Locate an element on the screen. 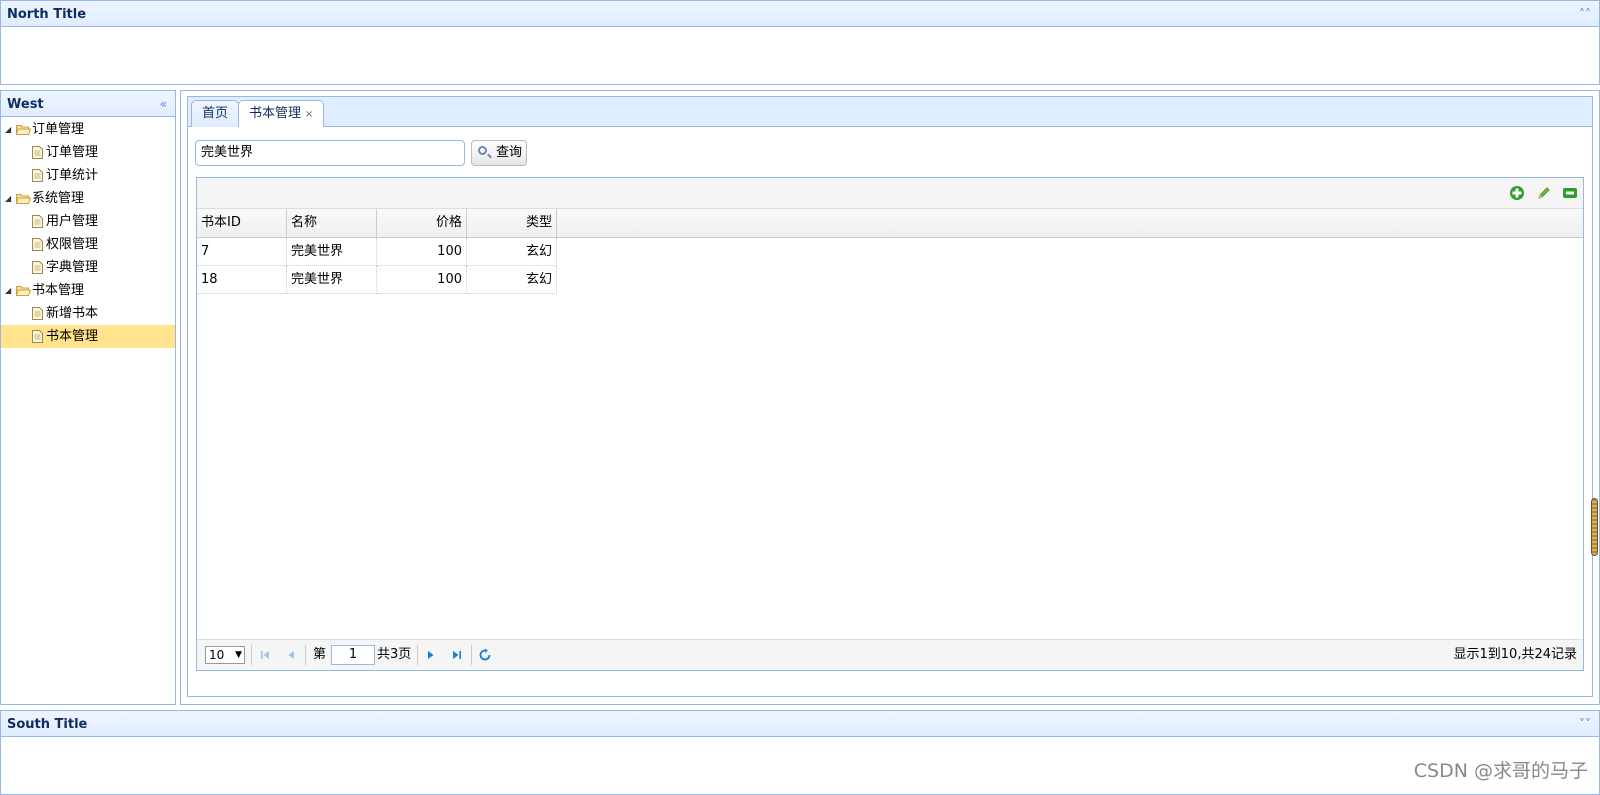  remove-icon is located at coordinates (1570, 193).